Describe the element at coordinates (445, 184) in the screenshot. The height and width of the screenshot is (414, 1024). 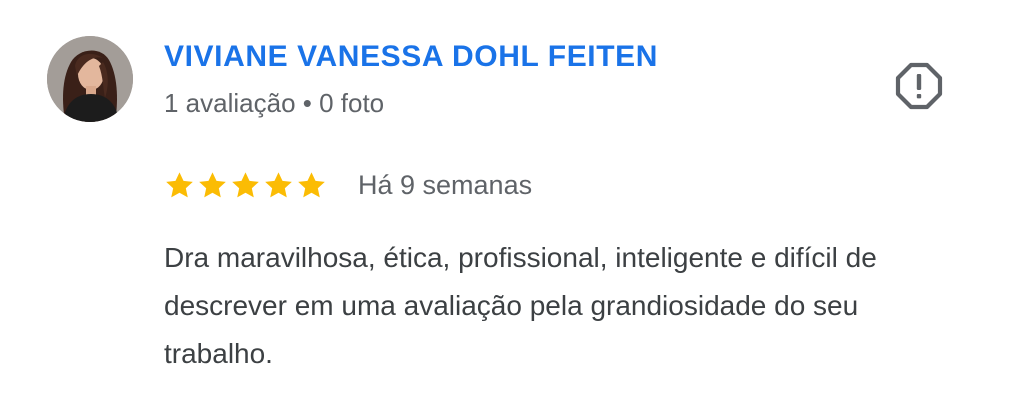
I see `review-date: Há 9 semanas` at that location.